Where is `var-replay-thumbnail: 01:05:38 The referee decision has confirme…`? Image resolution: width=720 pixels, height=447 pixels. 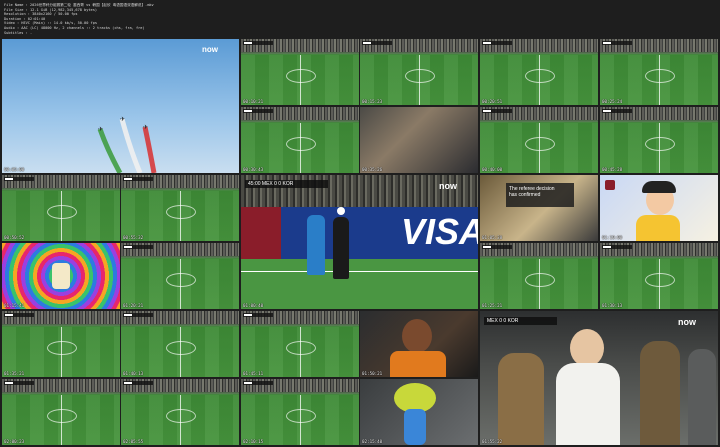 var-replay-thumbnail: 01:05:38 The referee decision has confirme… is located at coordinates (539, 208).